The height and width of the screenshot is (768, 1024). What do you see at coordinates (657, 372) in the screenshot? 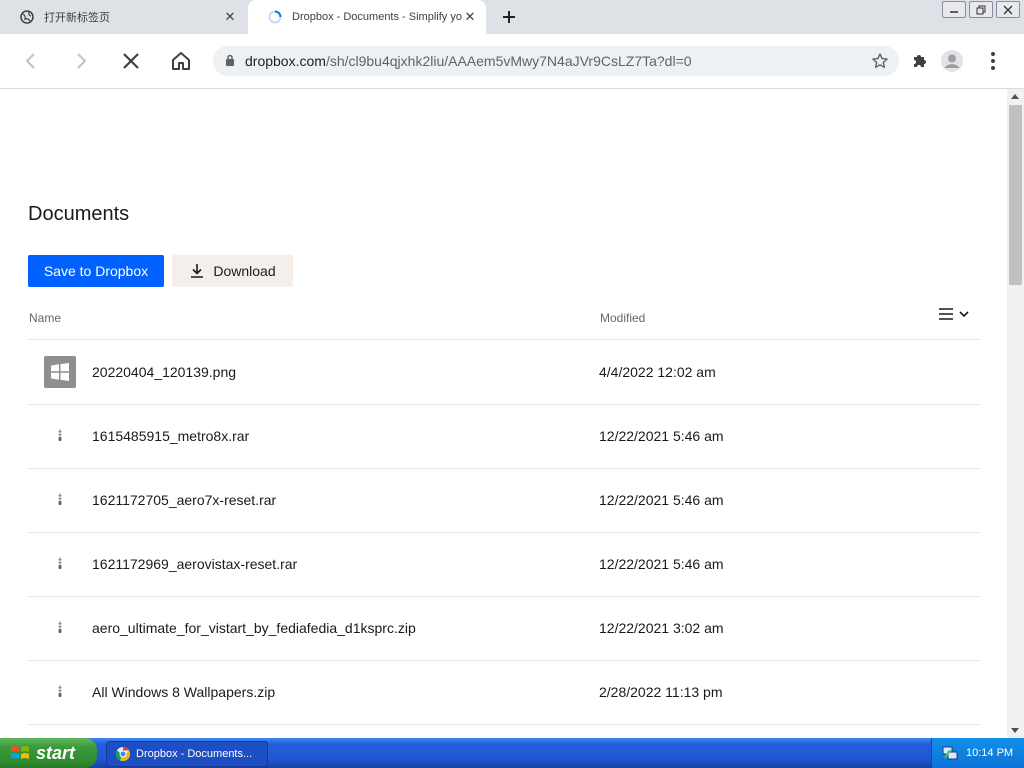
I see `file-modified: 4/4/2022 12:02 am` at bounding box center [657, 372].